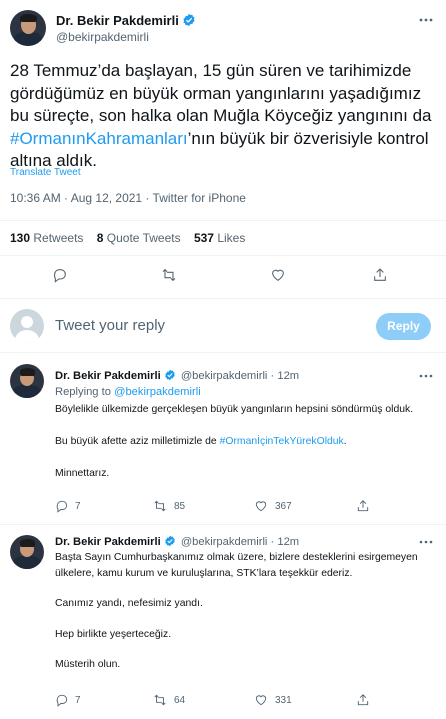 This screenshot has width=446, height=719. I want to click on reply-input: Tweet your reply, so click(110, 325).